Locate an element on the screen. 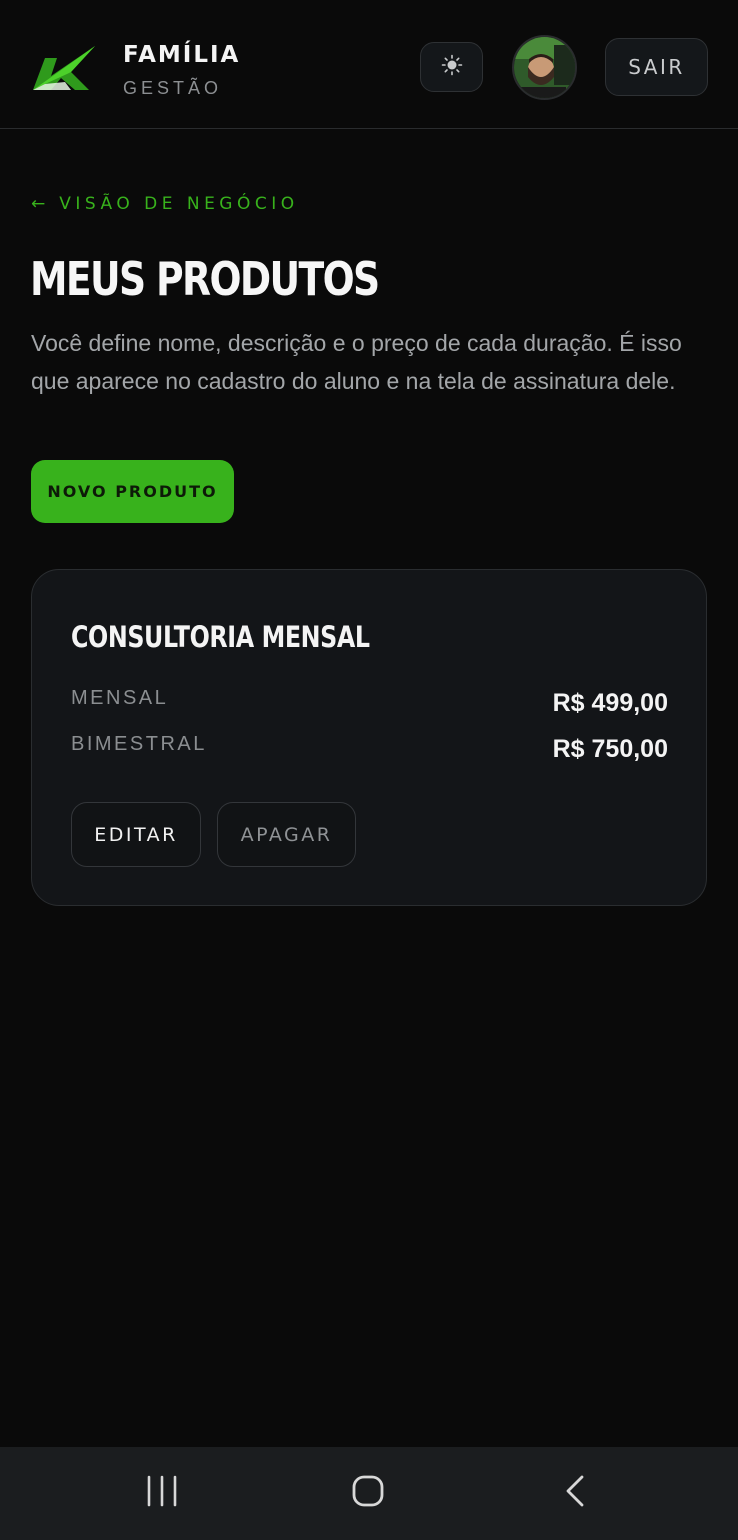 This screenshot has height=1540, width=738. page-title: MEUS PRODUTOS is located at coordinates (205, 279).